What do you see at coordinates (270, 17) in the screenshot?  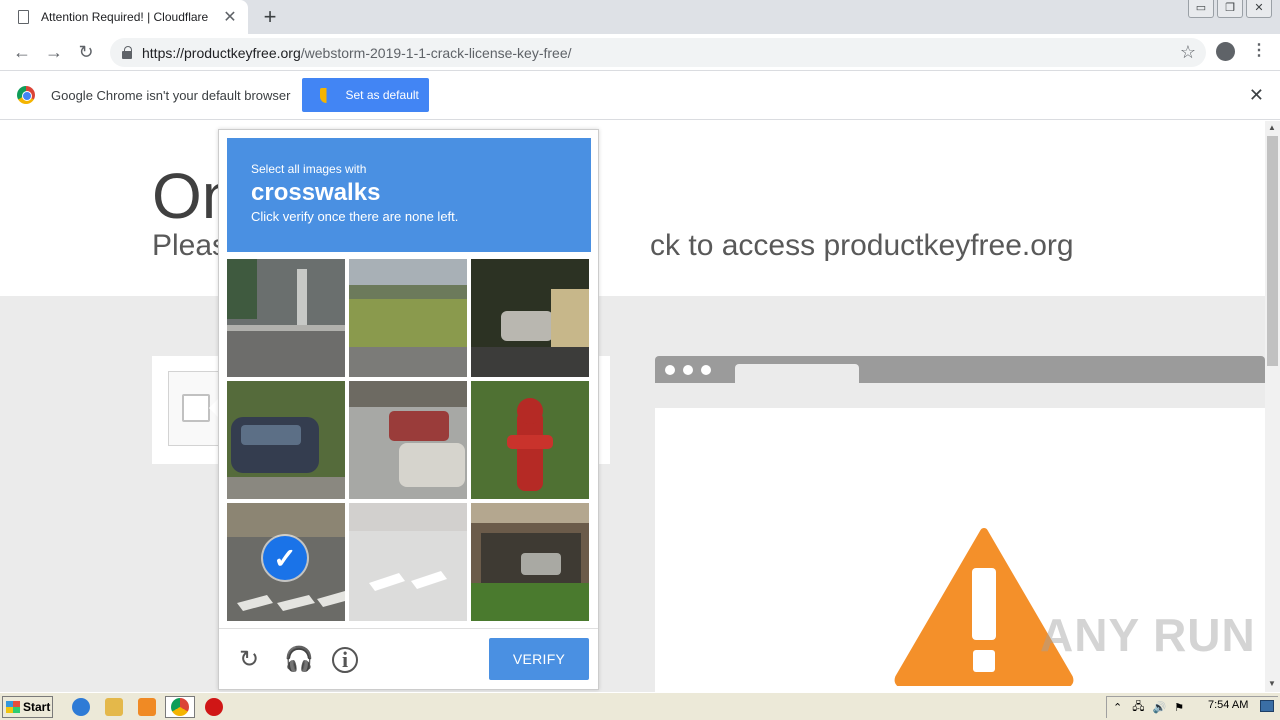 I see `new-tab-button: +` at bounding box center [270, 17].